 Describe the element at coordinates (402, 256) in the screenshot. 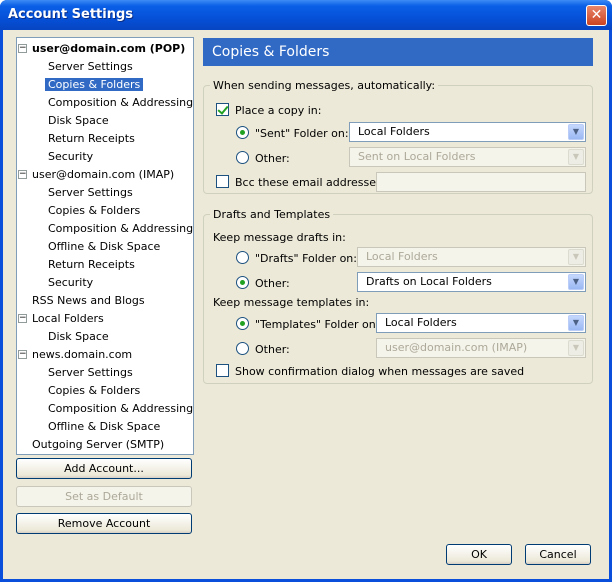

I see `drafts-folder-value: Local Folders` at that location.